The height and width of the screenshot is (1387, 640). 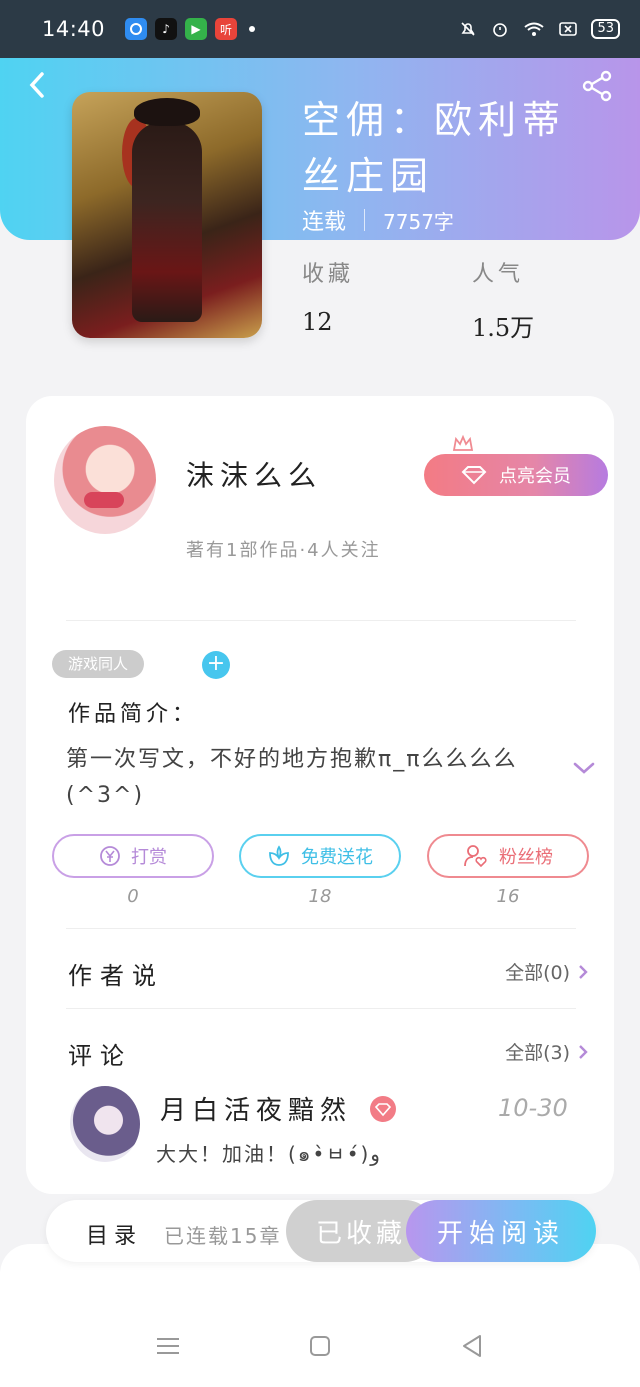 I want to click on comments-label: 评论, so click(x=100, y=1056).